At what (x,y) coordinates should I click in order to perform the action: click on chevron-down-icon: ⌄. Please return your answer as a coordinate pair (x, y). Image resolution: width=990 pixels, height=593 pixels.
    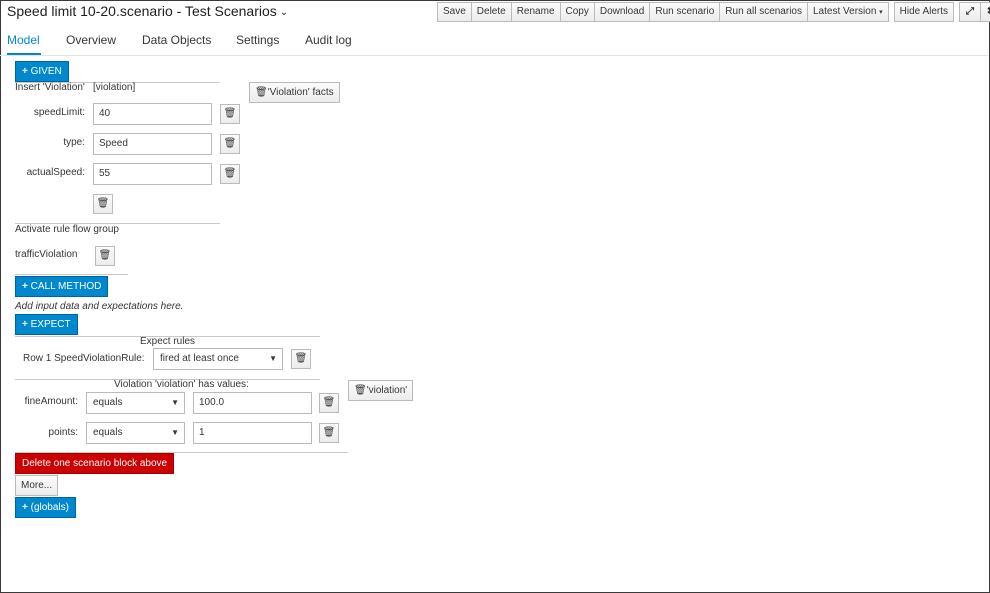
    Looking at the image, I should click on (284, 12).